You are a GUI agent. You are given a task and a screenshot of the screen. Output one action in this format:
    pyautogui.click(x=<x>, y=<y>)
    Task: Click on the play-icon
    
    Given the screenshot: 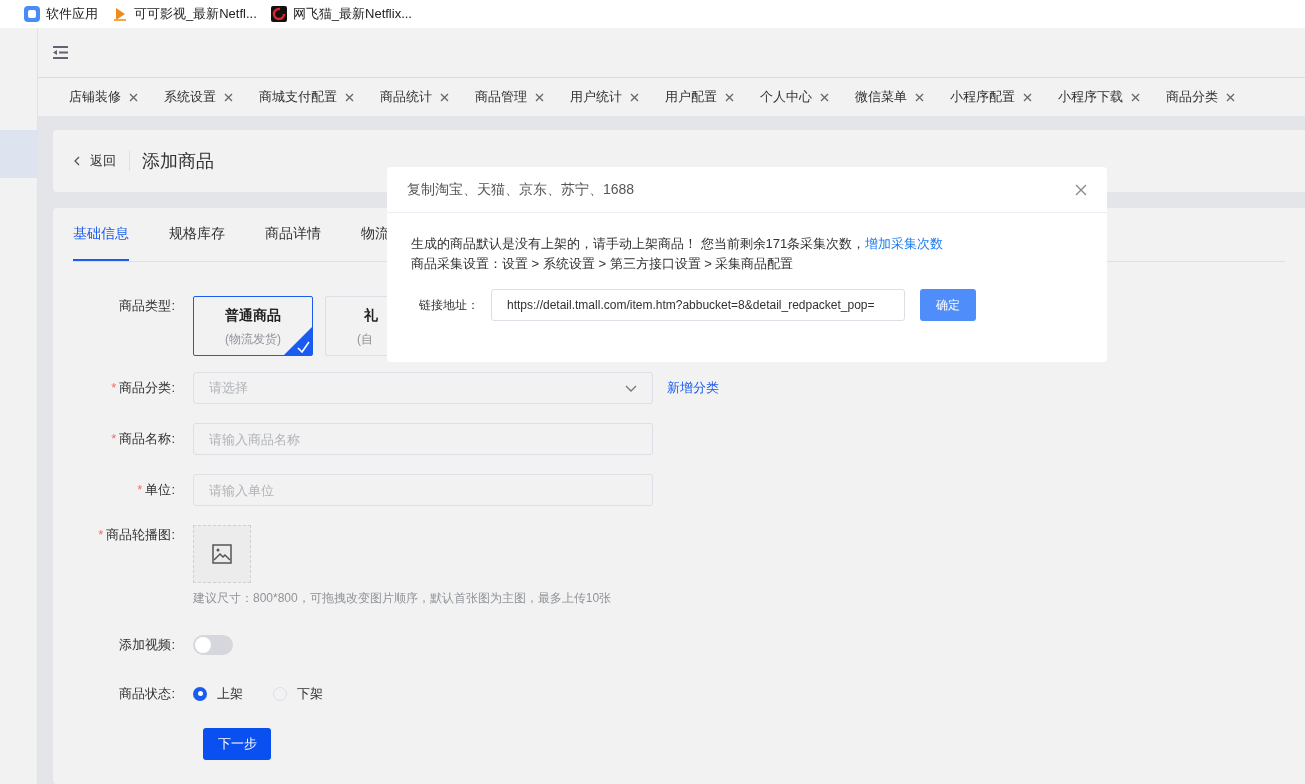 What is the action you would take?
    pyautogui.click(x=120, y=14)
    